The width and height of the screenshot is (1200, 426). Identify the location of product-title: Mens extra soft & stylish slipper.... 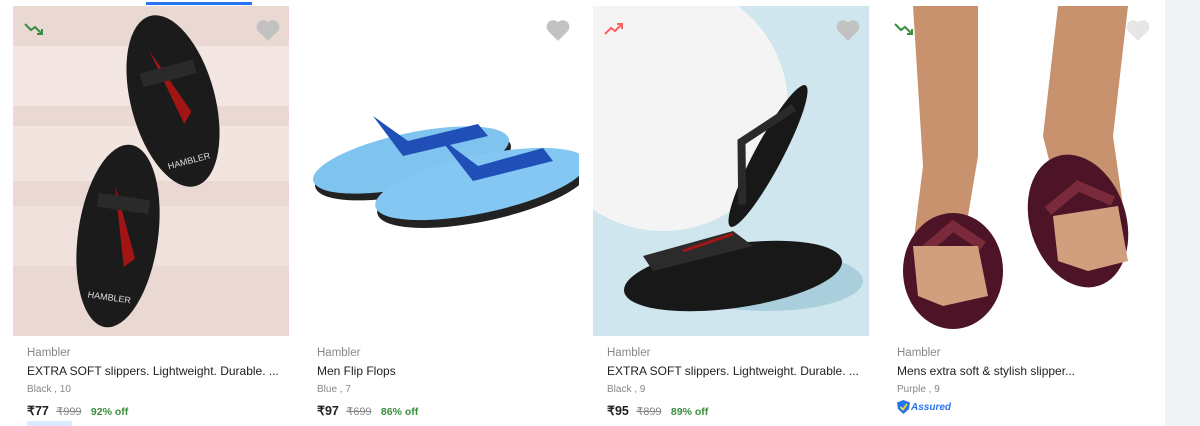
(1024, 371).